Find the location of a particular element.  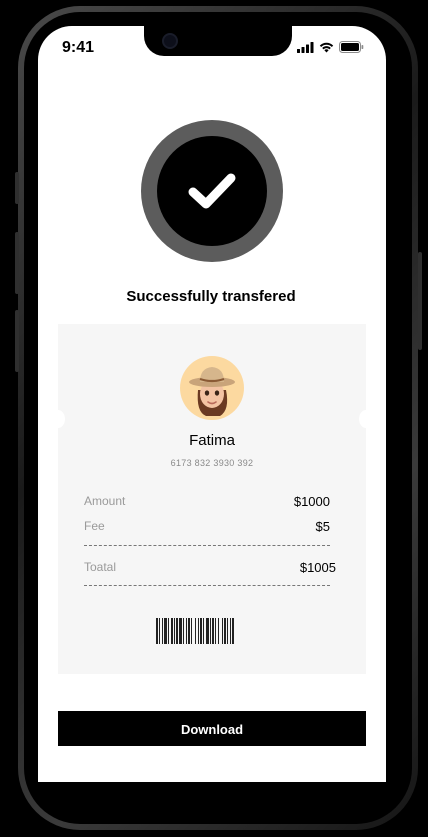

total-label: Toatal is located at coordinates (100, 567).